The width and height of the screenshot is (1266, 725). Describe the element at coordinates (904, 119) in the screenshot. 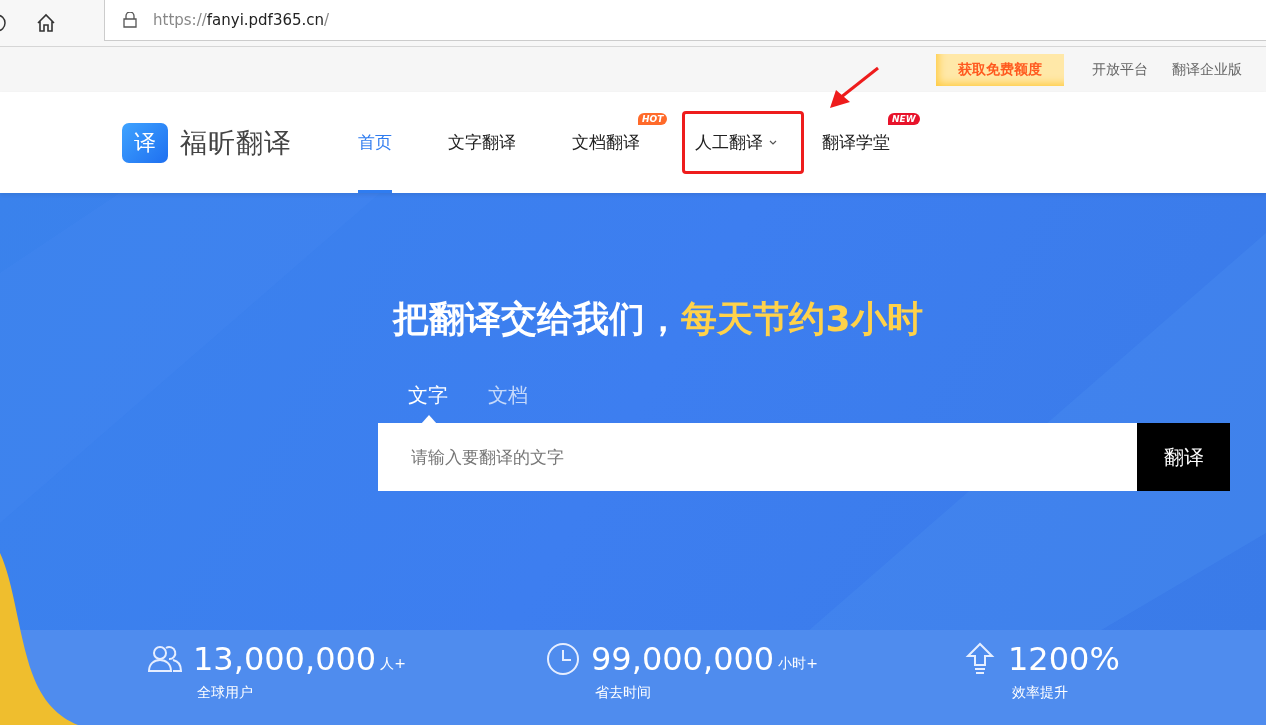

I see `nav-badge: NEW` at that location.